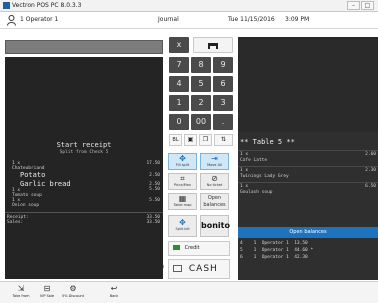 This screenshot has width=378, height=303. Describe the element at coordinates (47, 5) in the screenshot. I see `window-title: Vectron POS PC 8.0.3.3` at that location.